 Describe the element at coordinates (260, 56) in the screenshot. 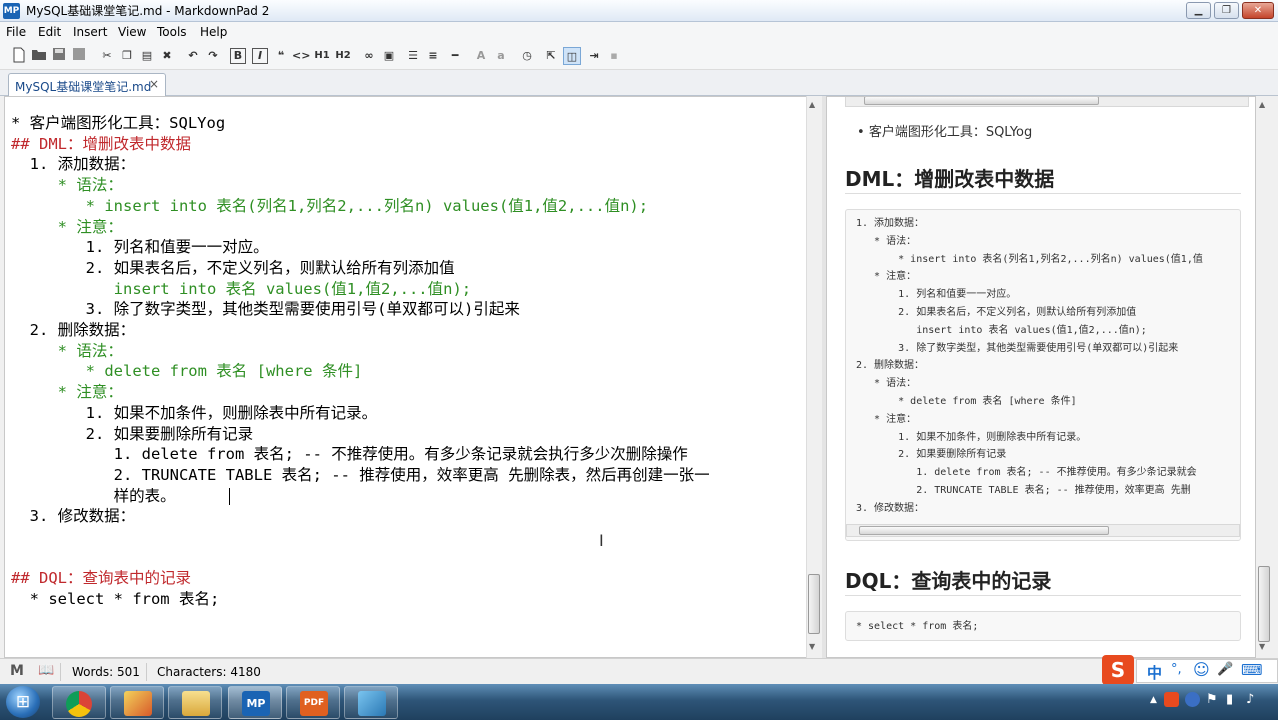

I see `italic-button: I` at that location.